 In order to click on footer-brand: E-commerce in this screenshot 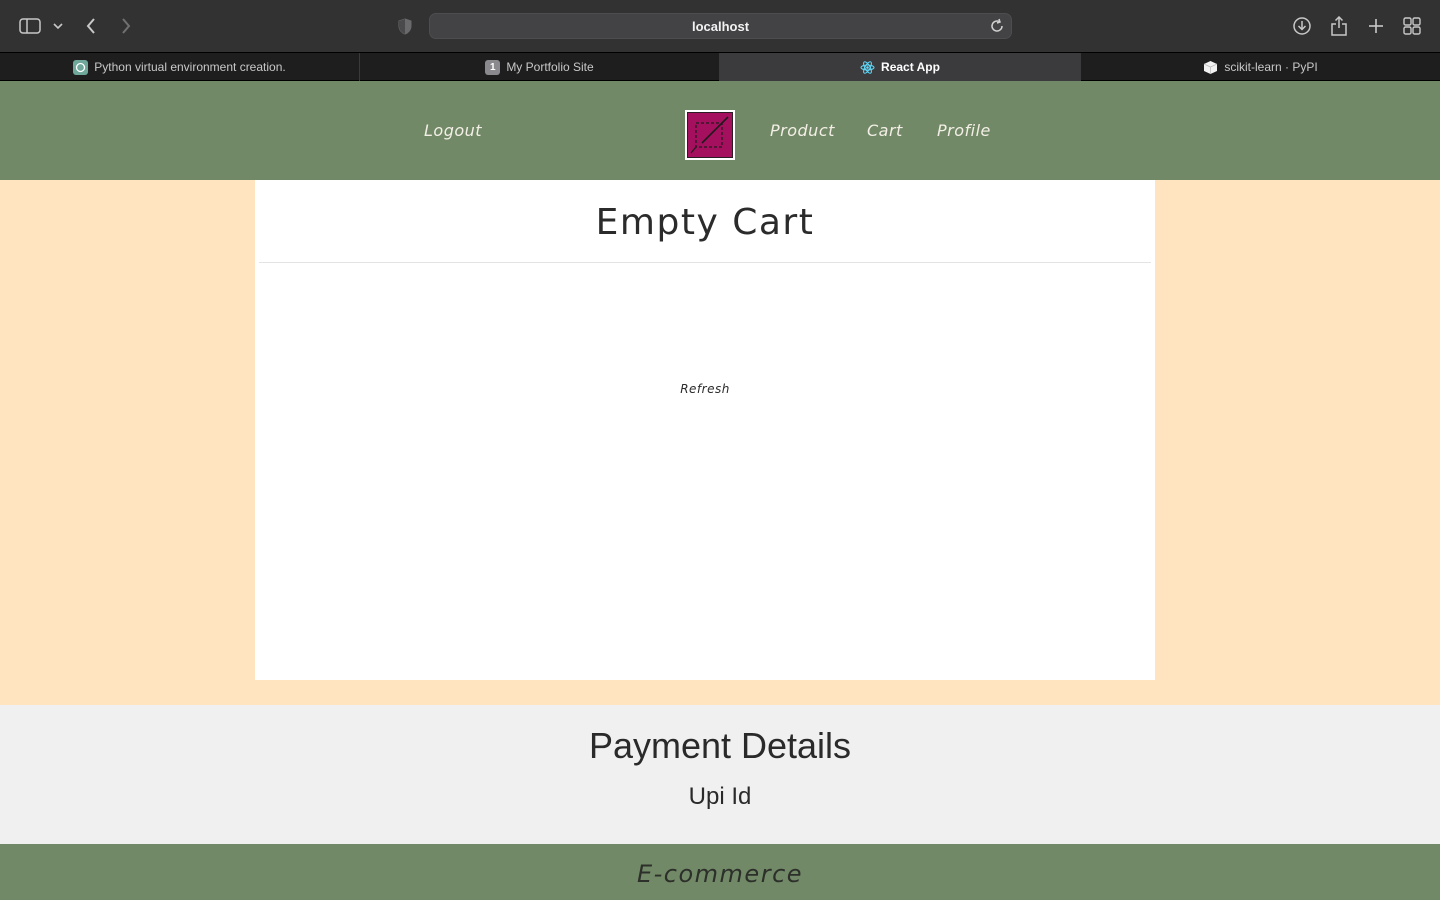, I will do `click(720, 874)`.